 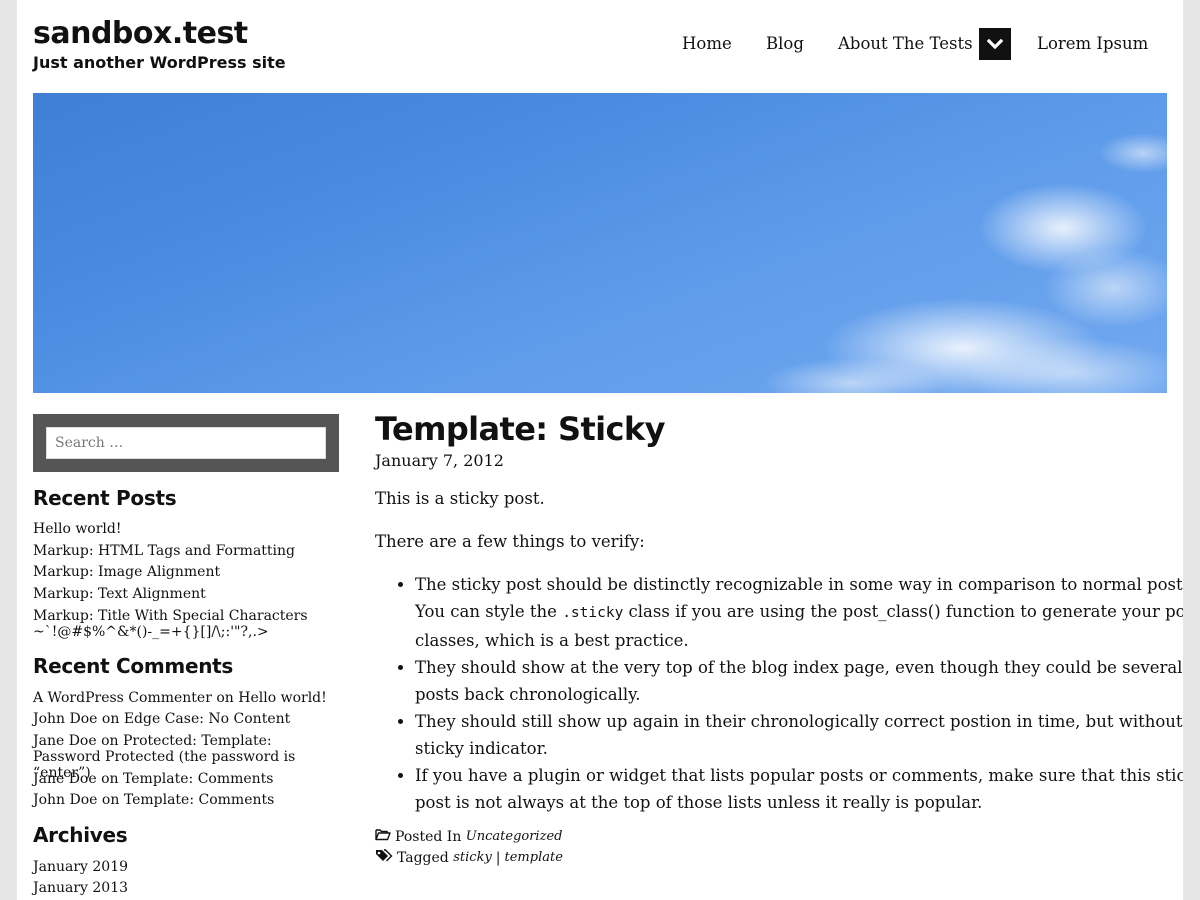 I want to click on nav-item-about-the-tests: About The Tests, so click(x=905, y=43).